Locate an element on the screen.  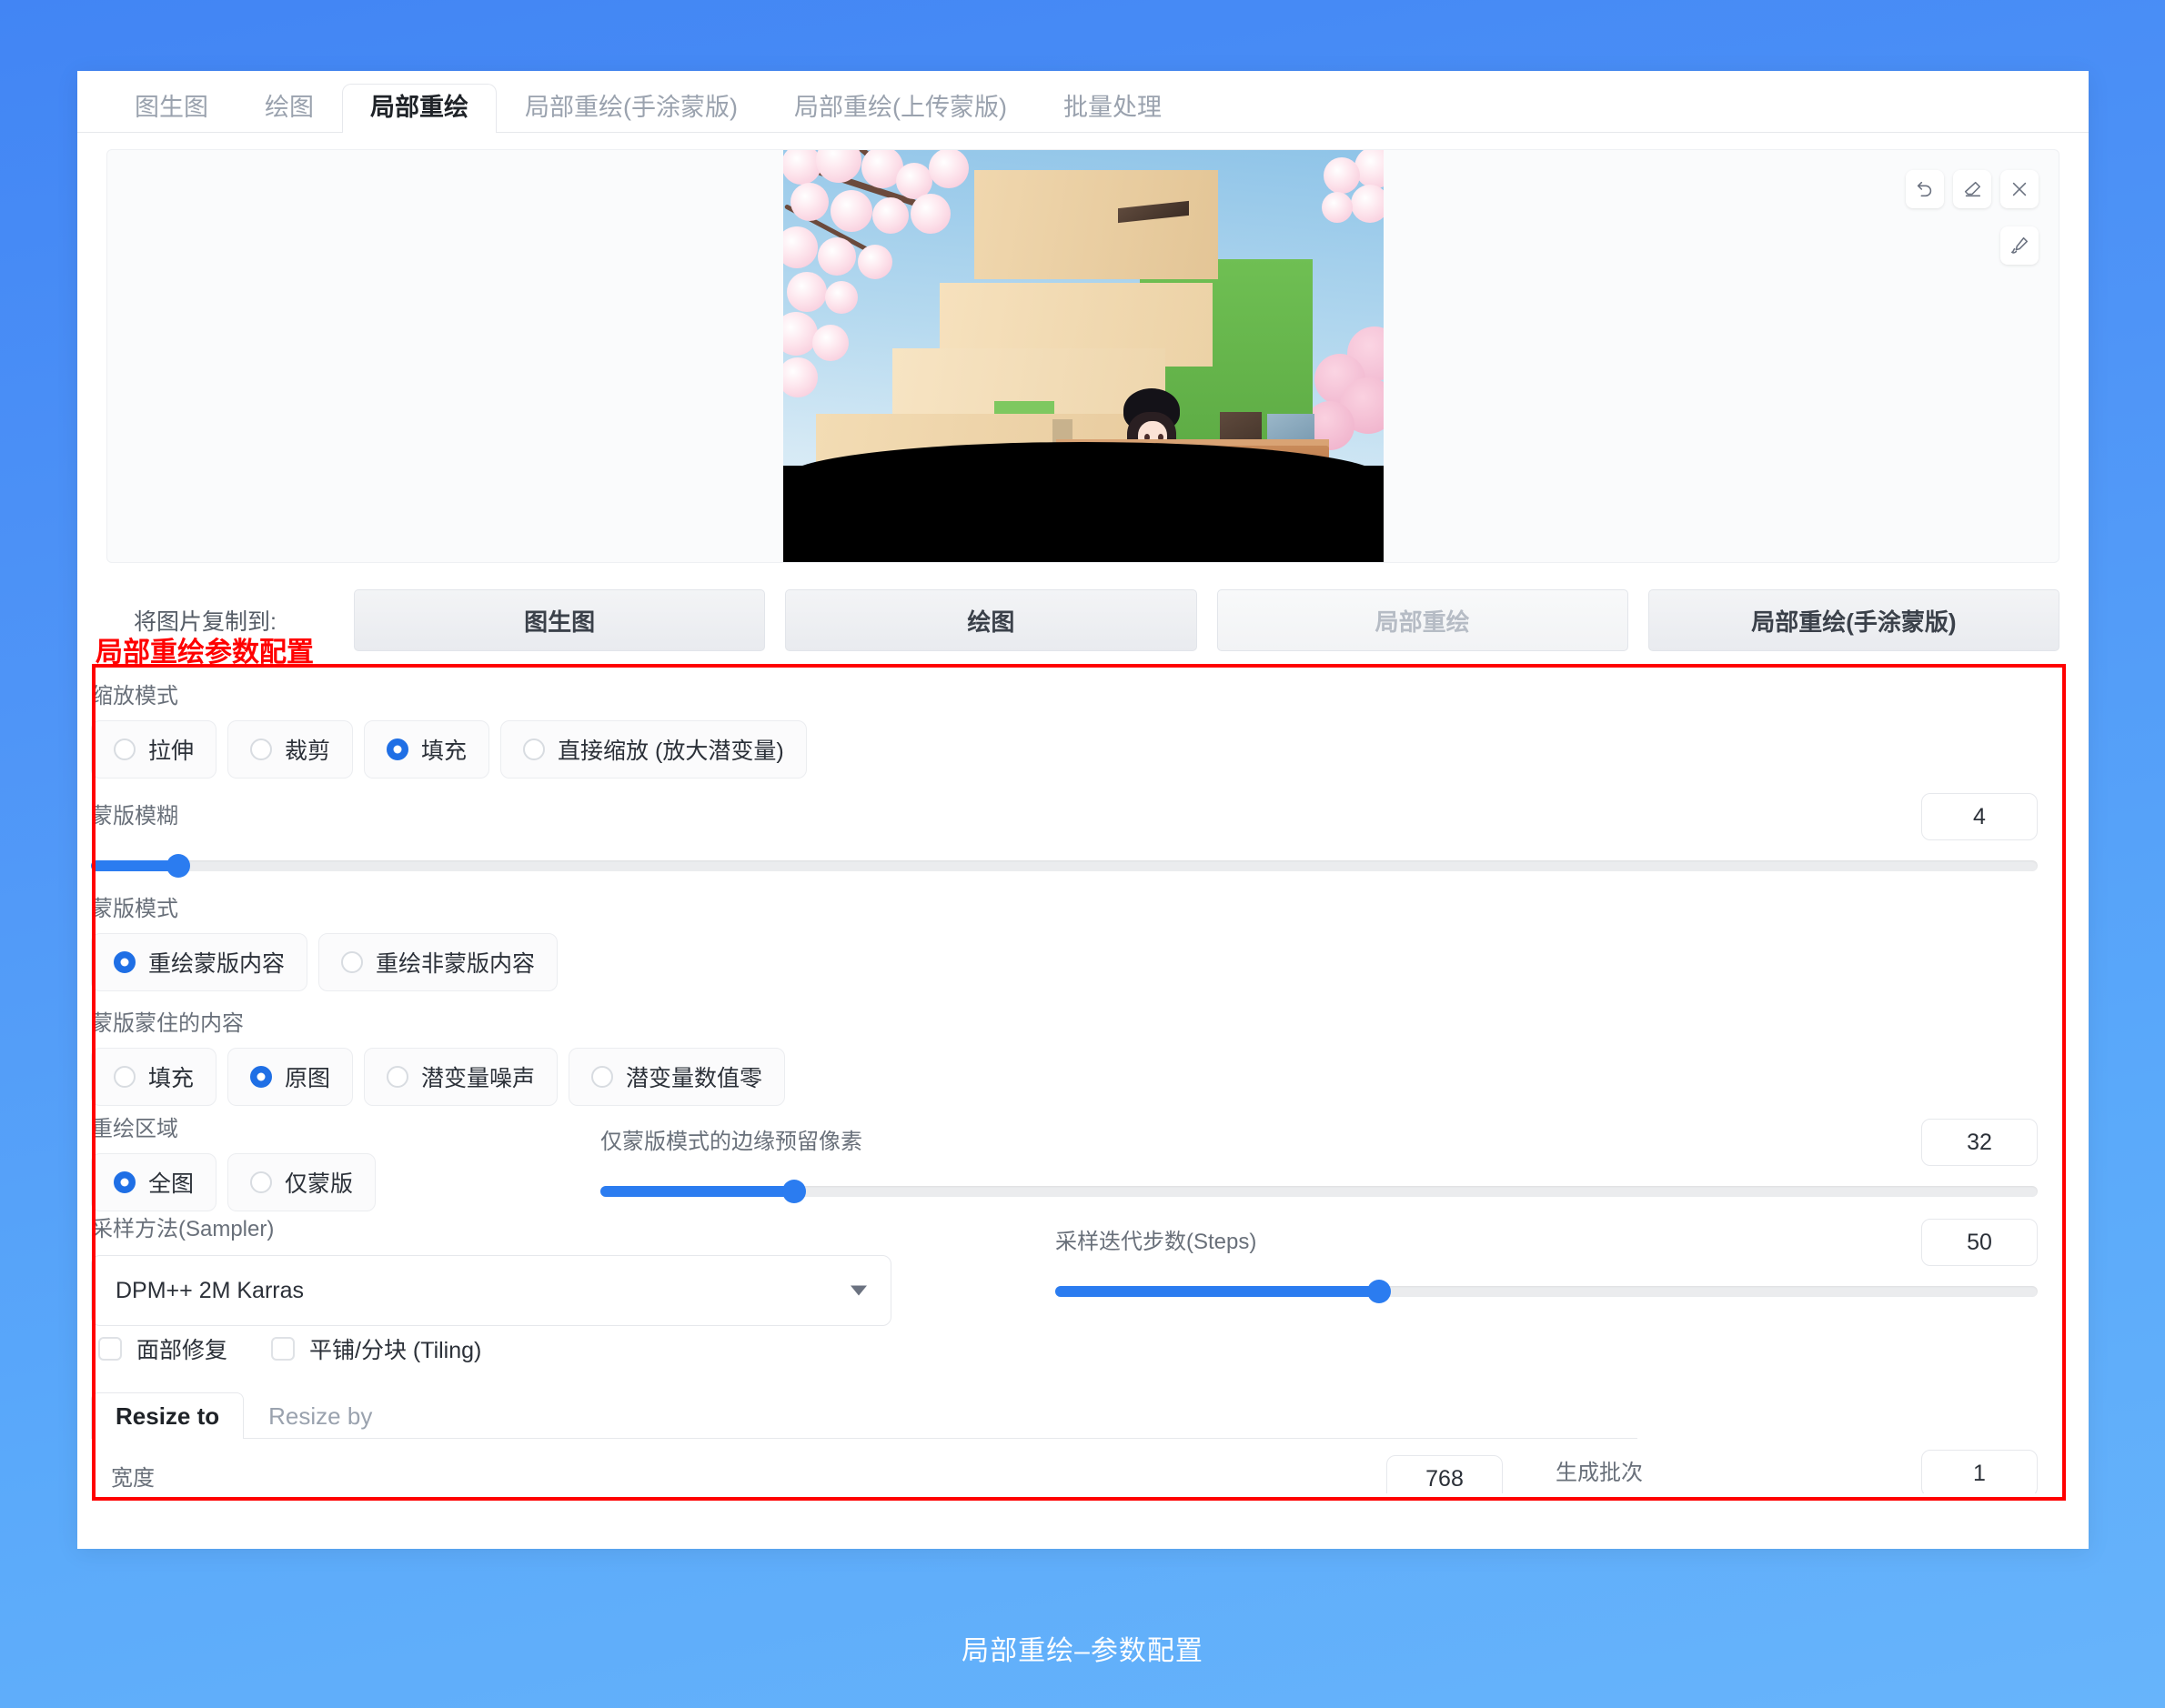
copy-image-row: 将图片复制到: 图生图 绘图 局部重绘 局部重绘(手涂蒙版) is located at coordinates (1082, 620).